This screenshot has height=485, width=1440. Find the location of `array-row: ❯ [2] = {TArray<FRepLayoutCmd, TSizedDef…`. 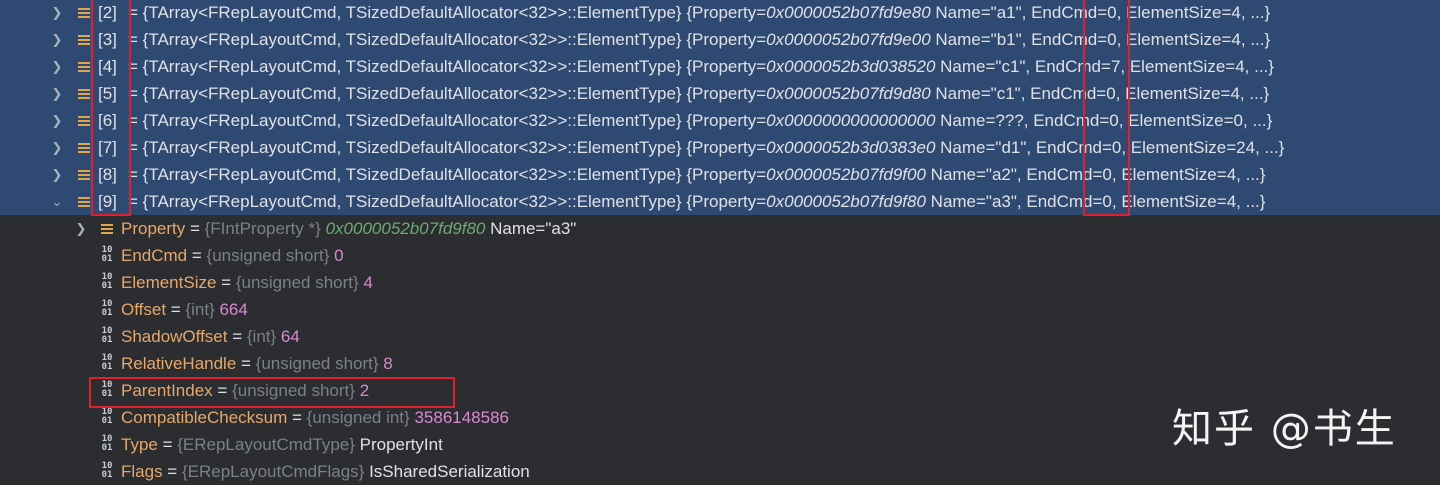

array-row: ❯ [2] = {TArray<FRepLayoutCmd, TSizedDef… is located at coordinates (720, 13).